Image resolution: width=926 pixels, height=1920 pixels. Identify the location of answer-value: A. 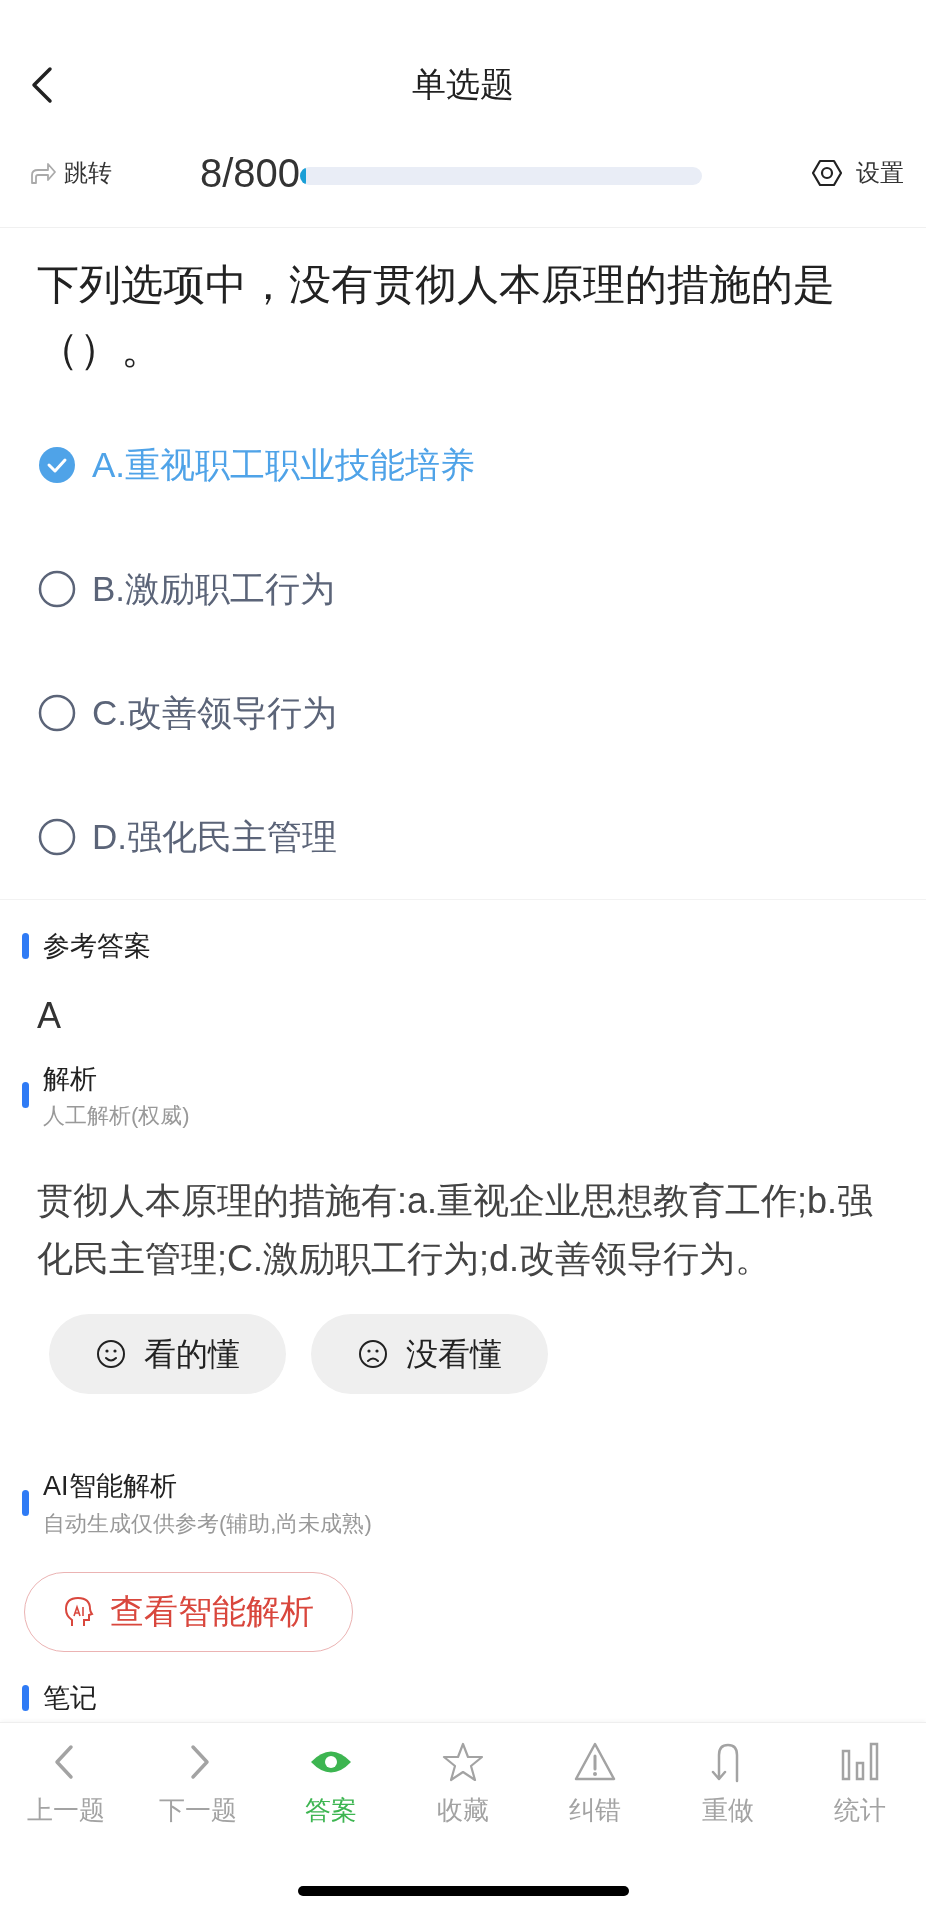
(49, 1015).